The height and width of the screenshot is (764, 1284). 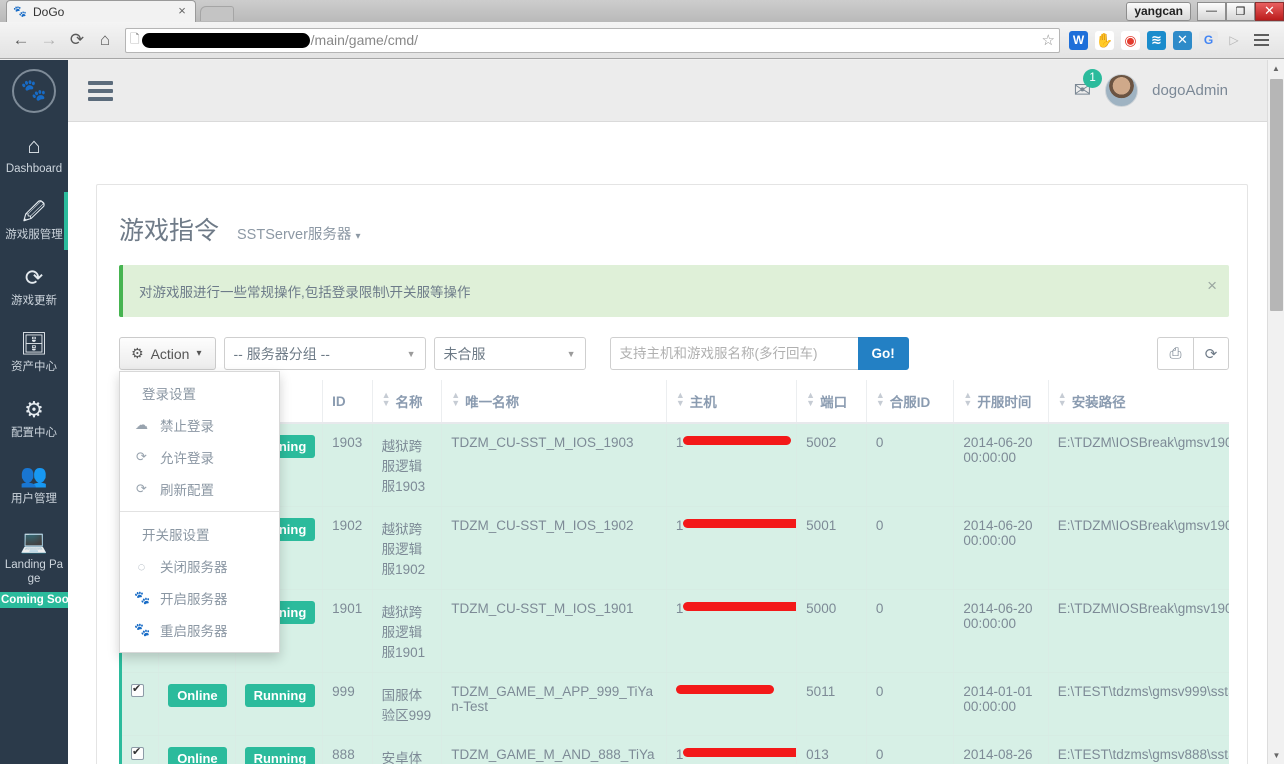 What do you see at coordinates (831, 548) in the screenshot?
I see `row-port-cell: 5001` at bounding box center [831, 548].